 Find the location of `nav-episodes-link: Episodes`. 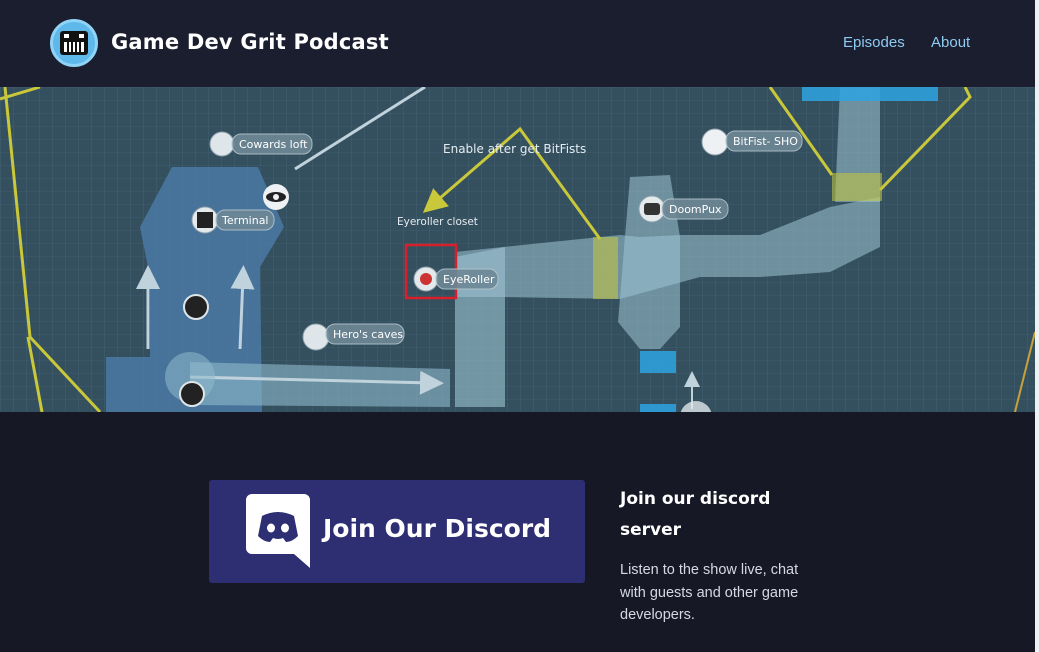

nav-episodes-link: Episodes is located at coordinates (874, 42).